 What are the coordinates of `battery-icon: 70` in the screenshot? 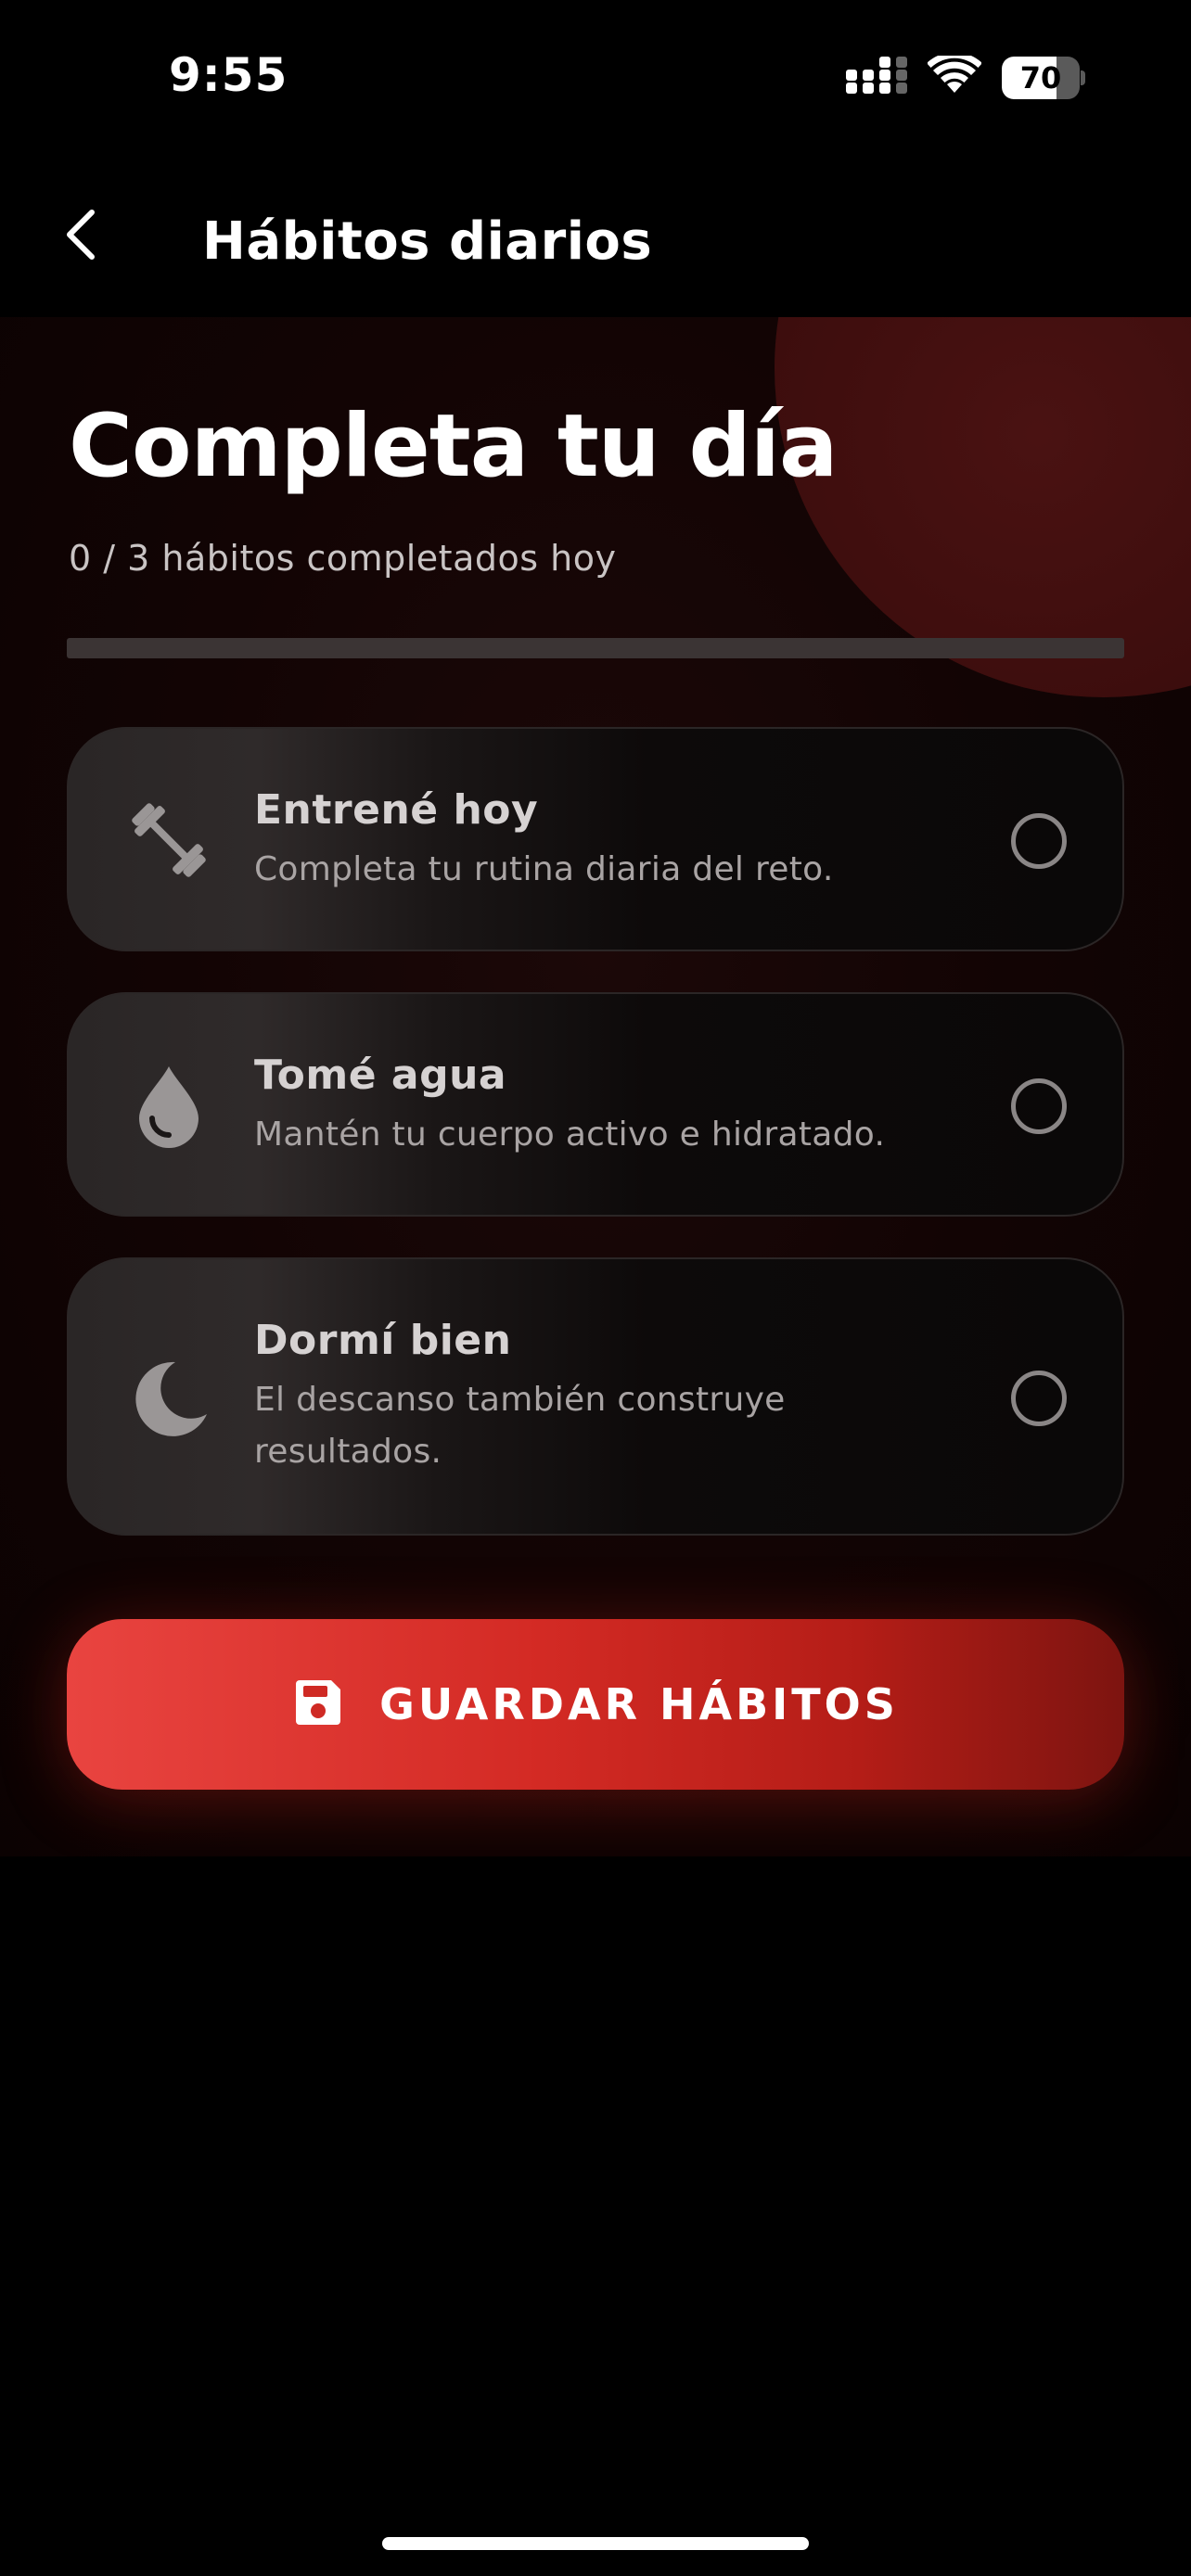 It's located at (1043, 77).